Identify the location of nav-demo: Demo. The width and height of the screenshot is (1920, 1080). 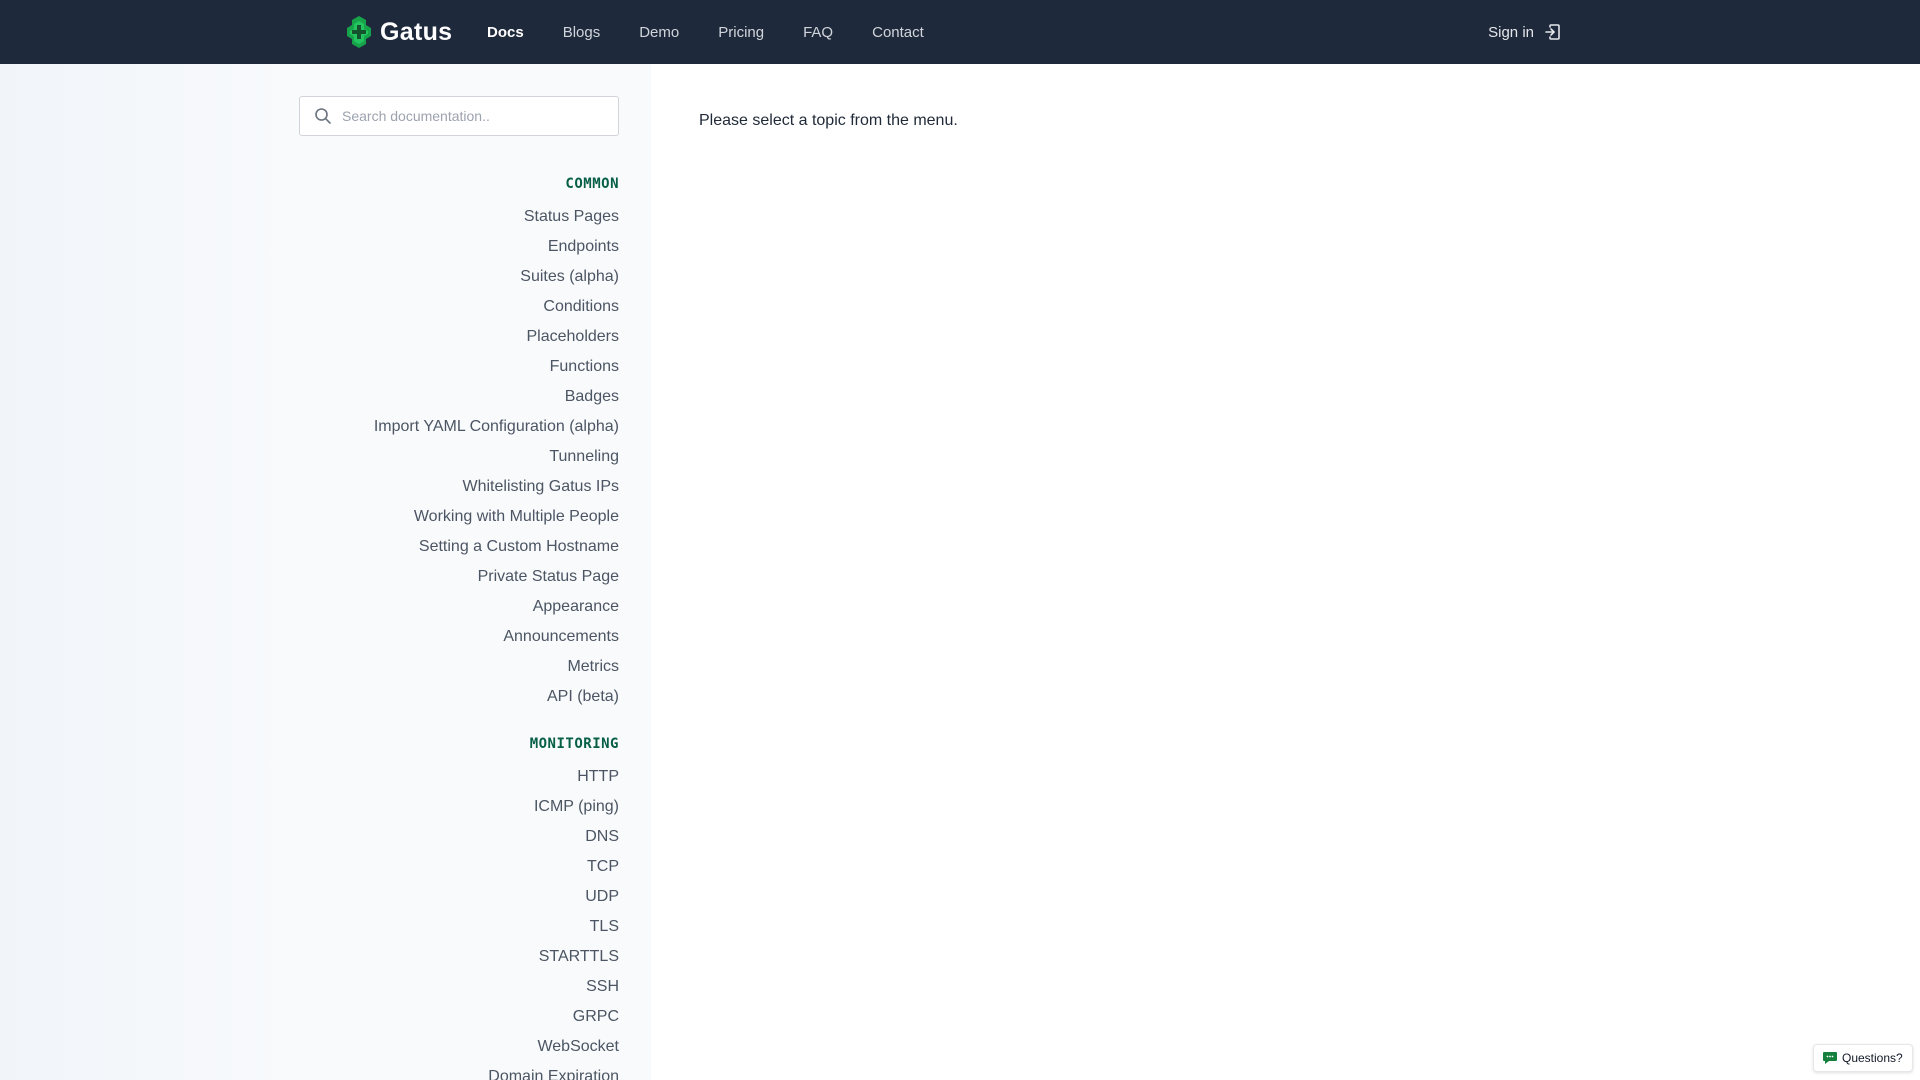
(659, 32).